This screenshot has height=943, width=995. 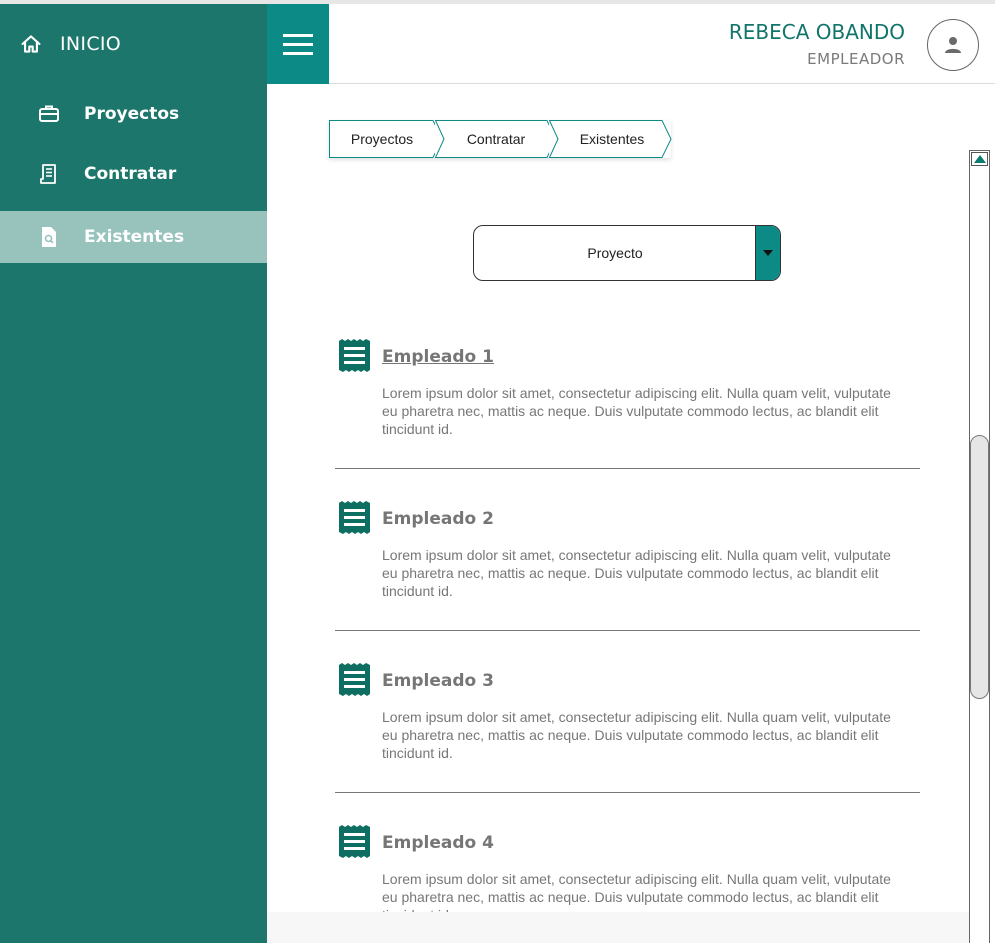 I want to click on vertical-scrollbar, so click(x=979, y=546).